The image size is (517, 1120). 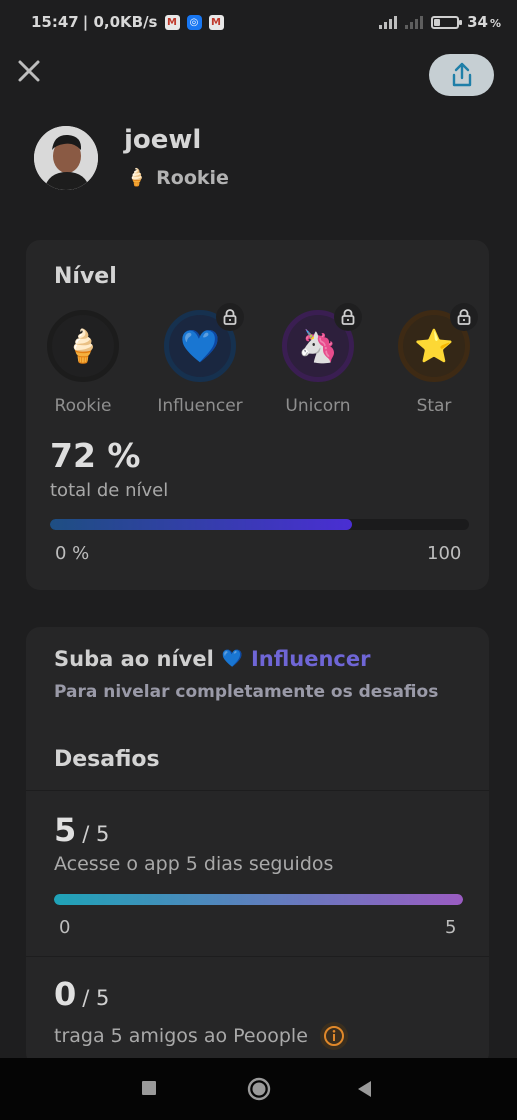 What do you see at coordinates (451, 927) in the screenshot?
I see `challenge-progress-max: 5` at bounding box center [451, 927].